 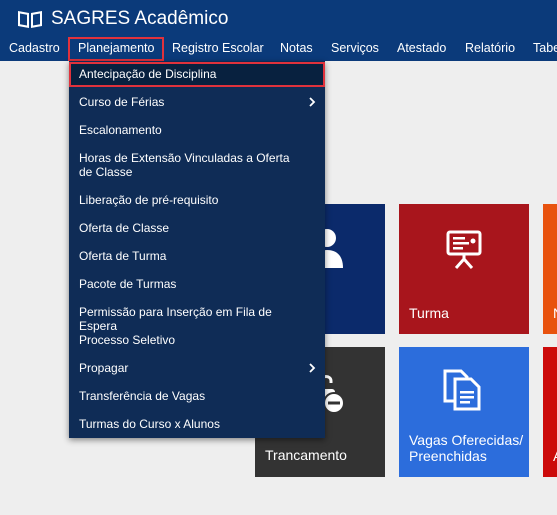 What do you see at coordinates (550, 269) in the screenshot?
I see `tile-orange-partial: N` at bounding box center [550, 269].